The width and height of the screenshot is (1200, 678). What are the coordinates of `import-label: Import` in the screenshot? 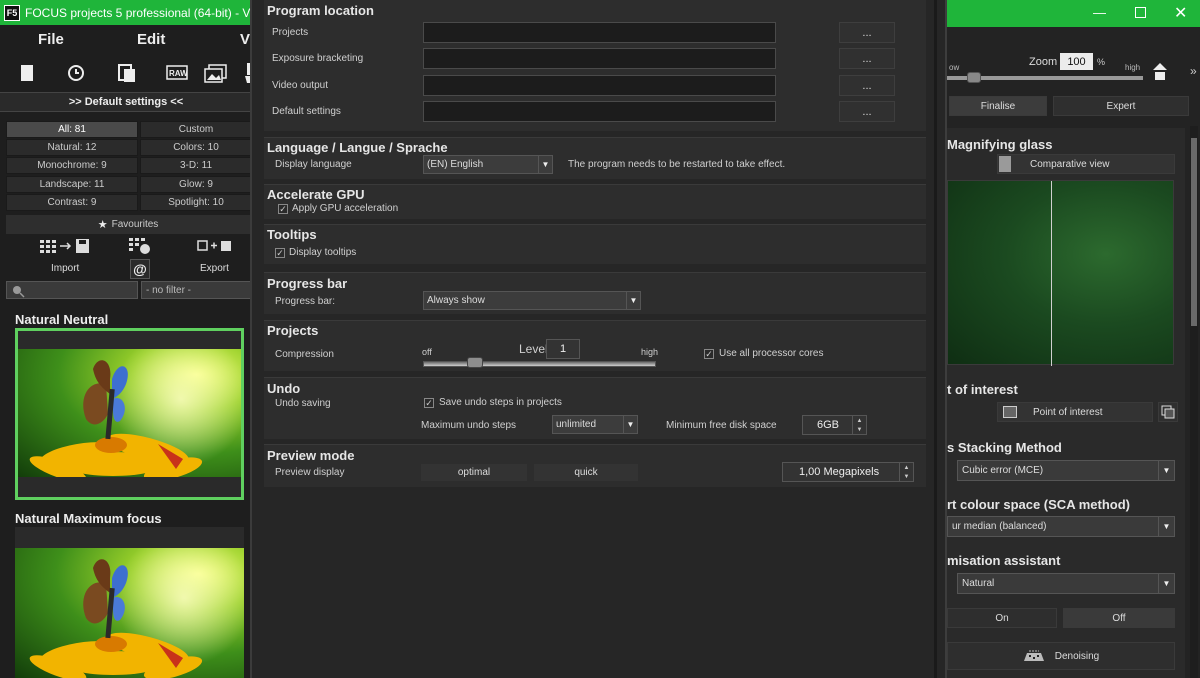 It's located at (65, 268).